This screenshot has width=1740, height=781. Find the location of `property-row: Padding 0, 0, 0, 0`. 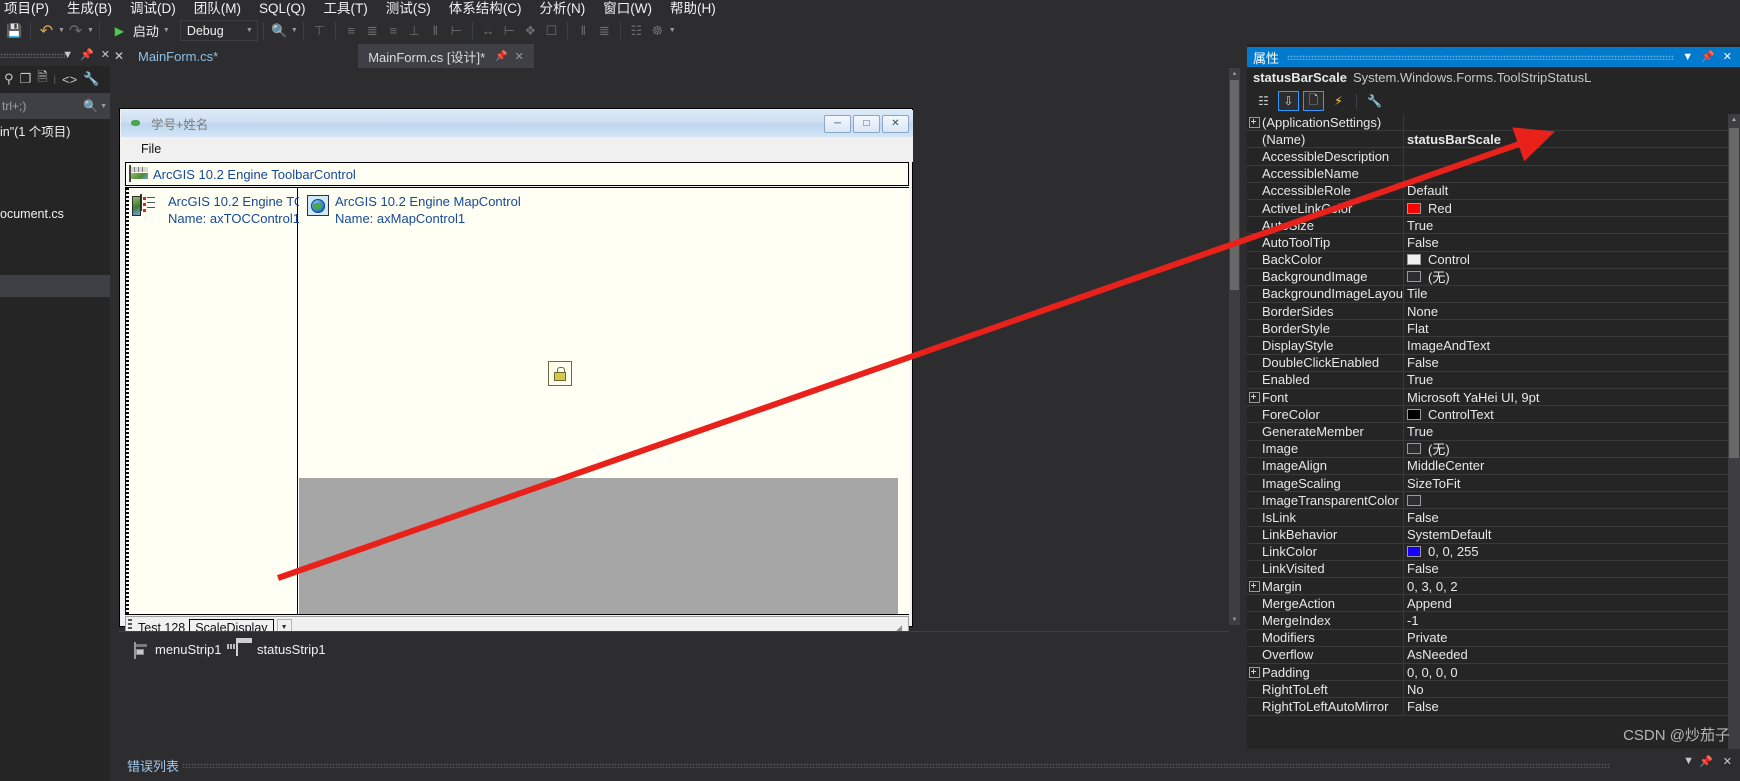

property-row: Padding 0, 0, 0, 0 is located at coordinates (1487, 672).